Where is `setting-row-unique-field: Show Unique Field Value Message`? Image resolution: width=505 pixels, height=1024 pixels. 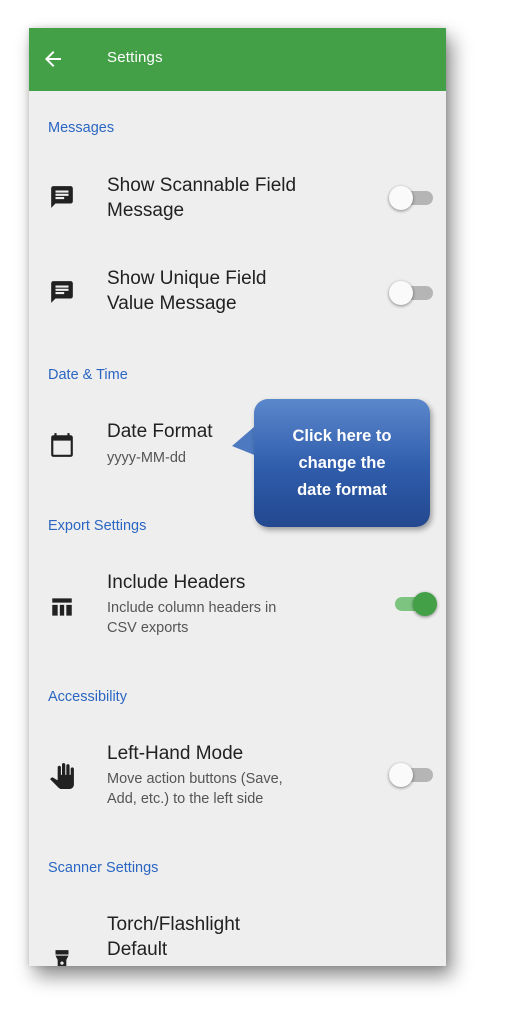
setting-row-unique-field: Show Unique Field Value Message is located at coordinates (237, 308).